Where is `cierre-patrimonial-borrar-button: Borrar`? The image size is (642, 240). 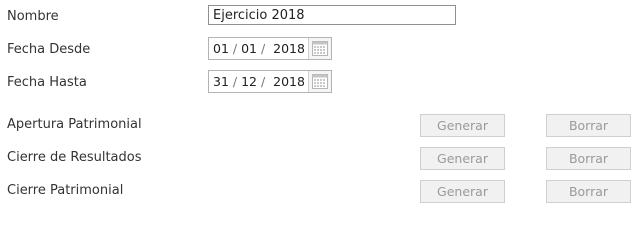 cierre-patrimonial-borrar-button: Borrar is located at coordinates (588, 191).